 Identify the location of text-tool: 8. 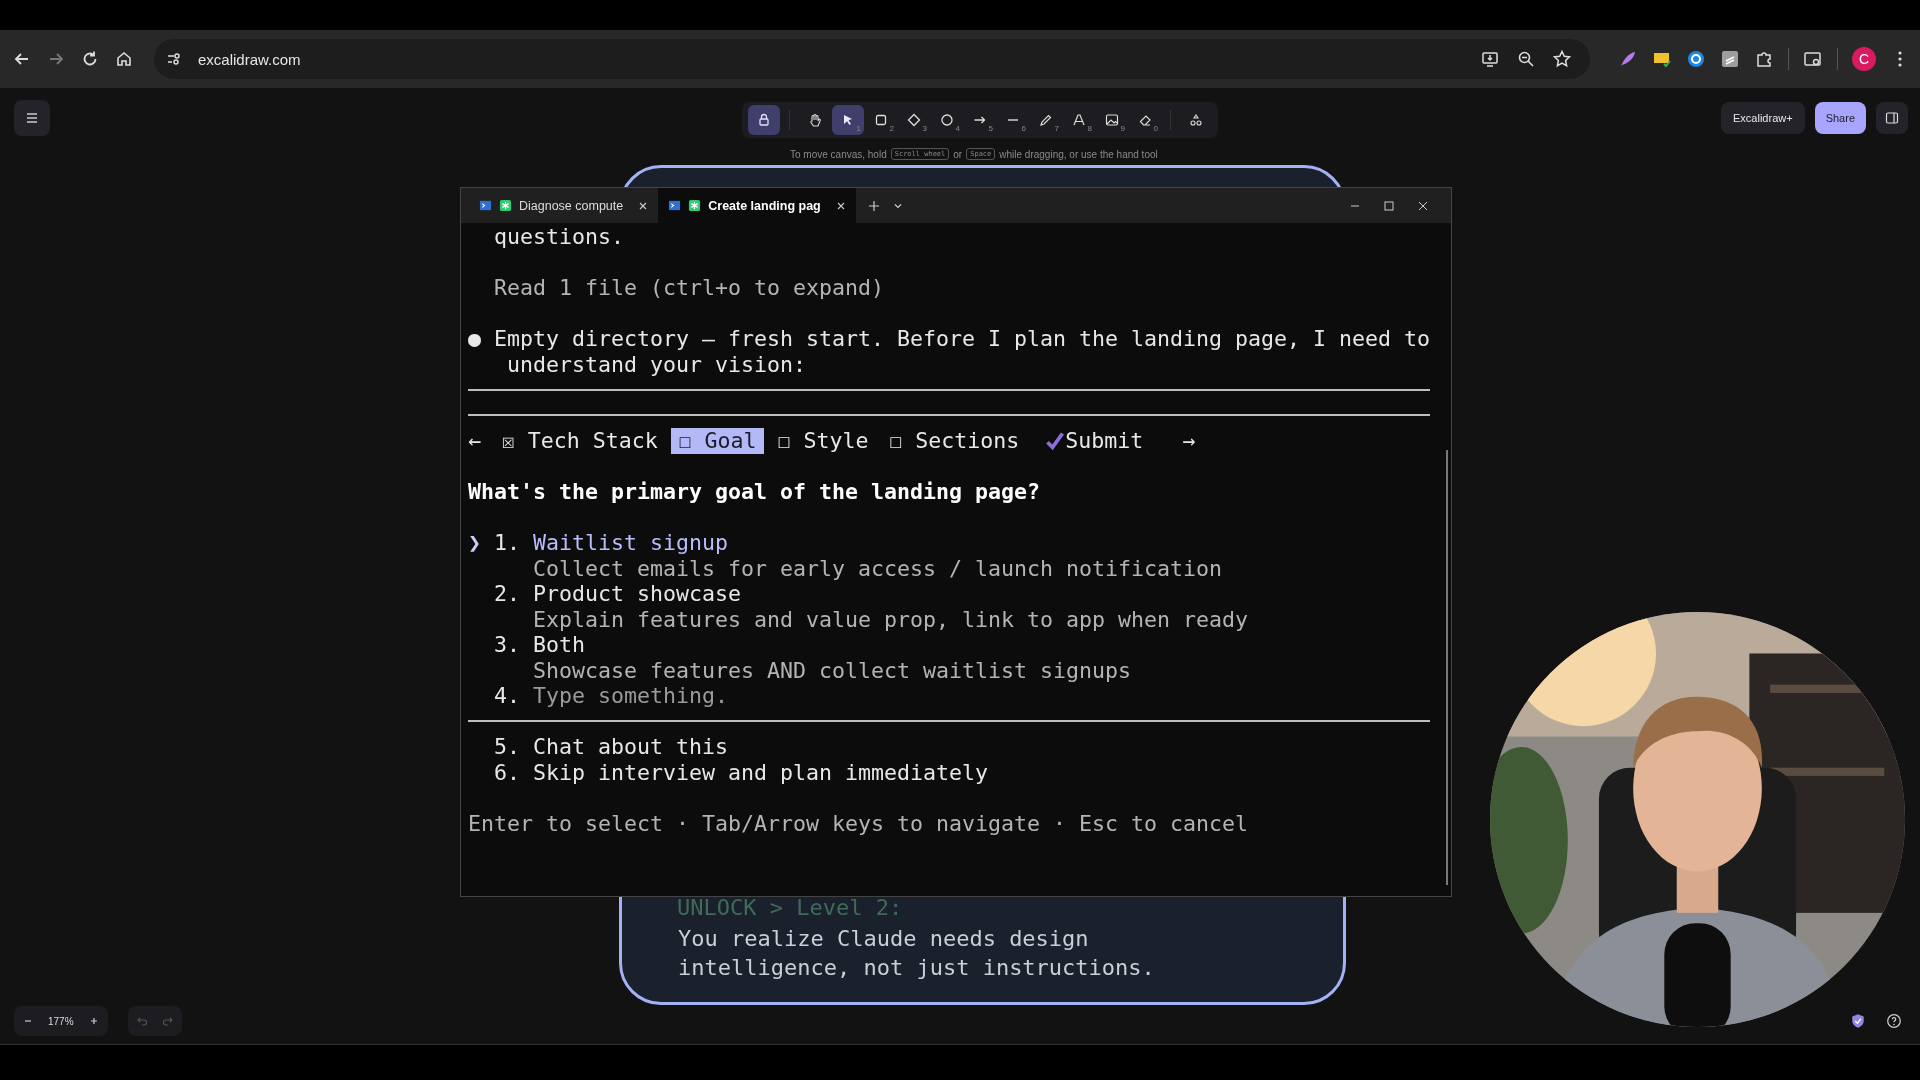
(1079, 120).